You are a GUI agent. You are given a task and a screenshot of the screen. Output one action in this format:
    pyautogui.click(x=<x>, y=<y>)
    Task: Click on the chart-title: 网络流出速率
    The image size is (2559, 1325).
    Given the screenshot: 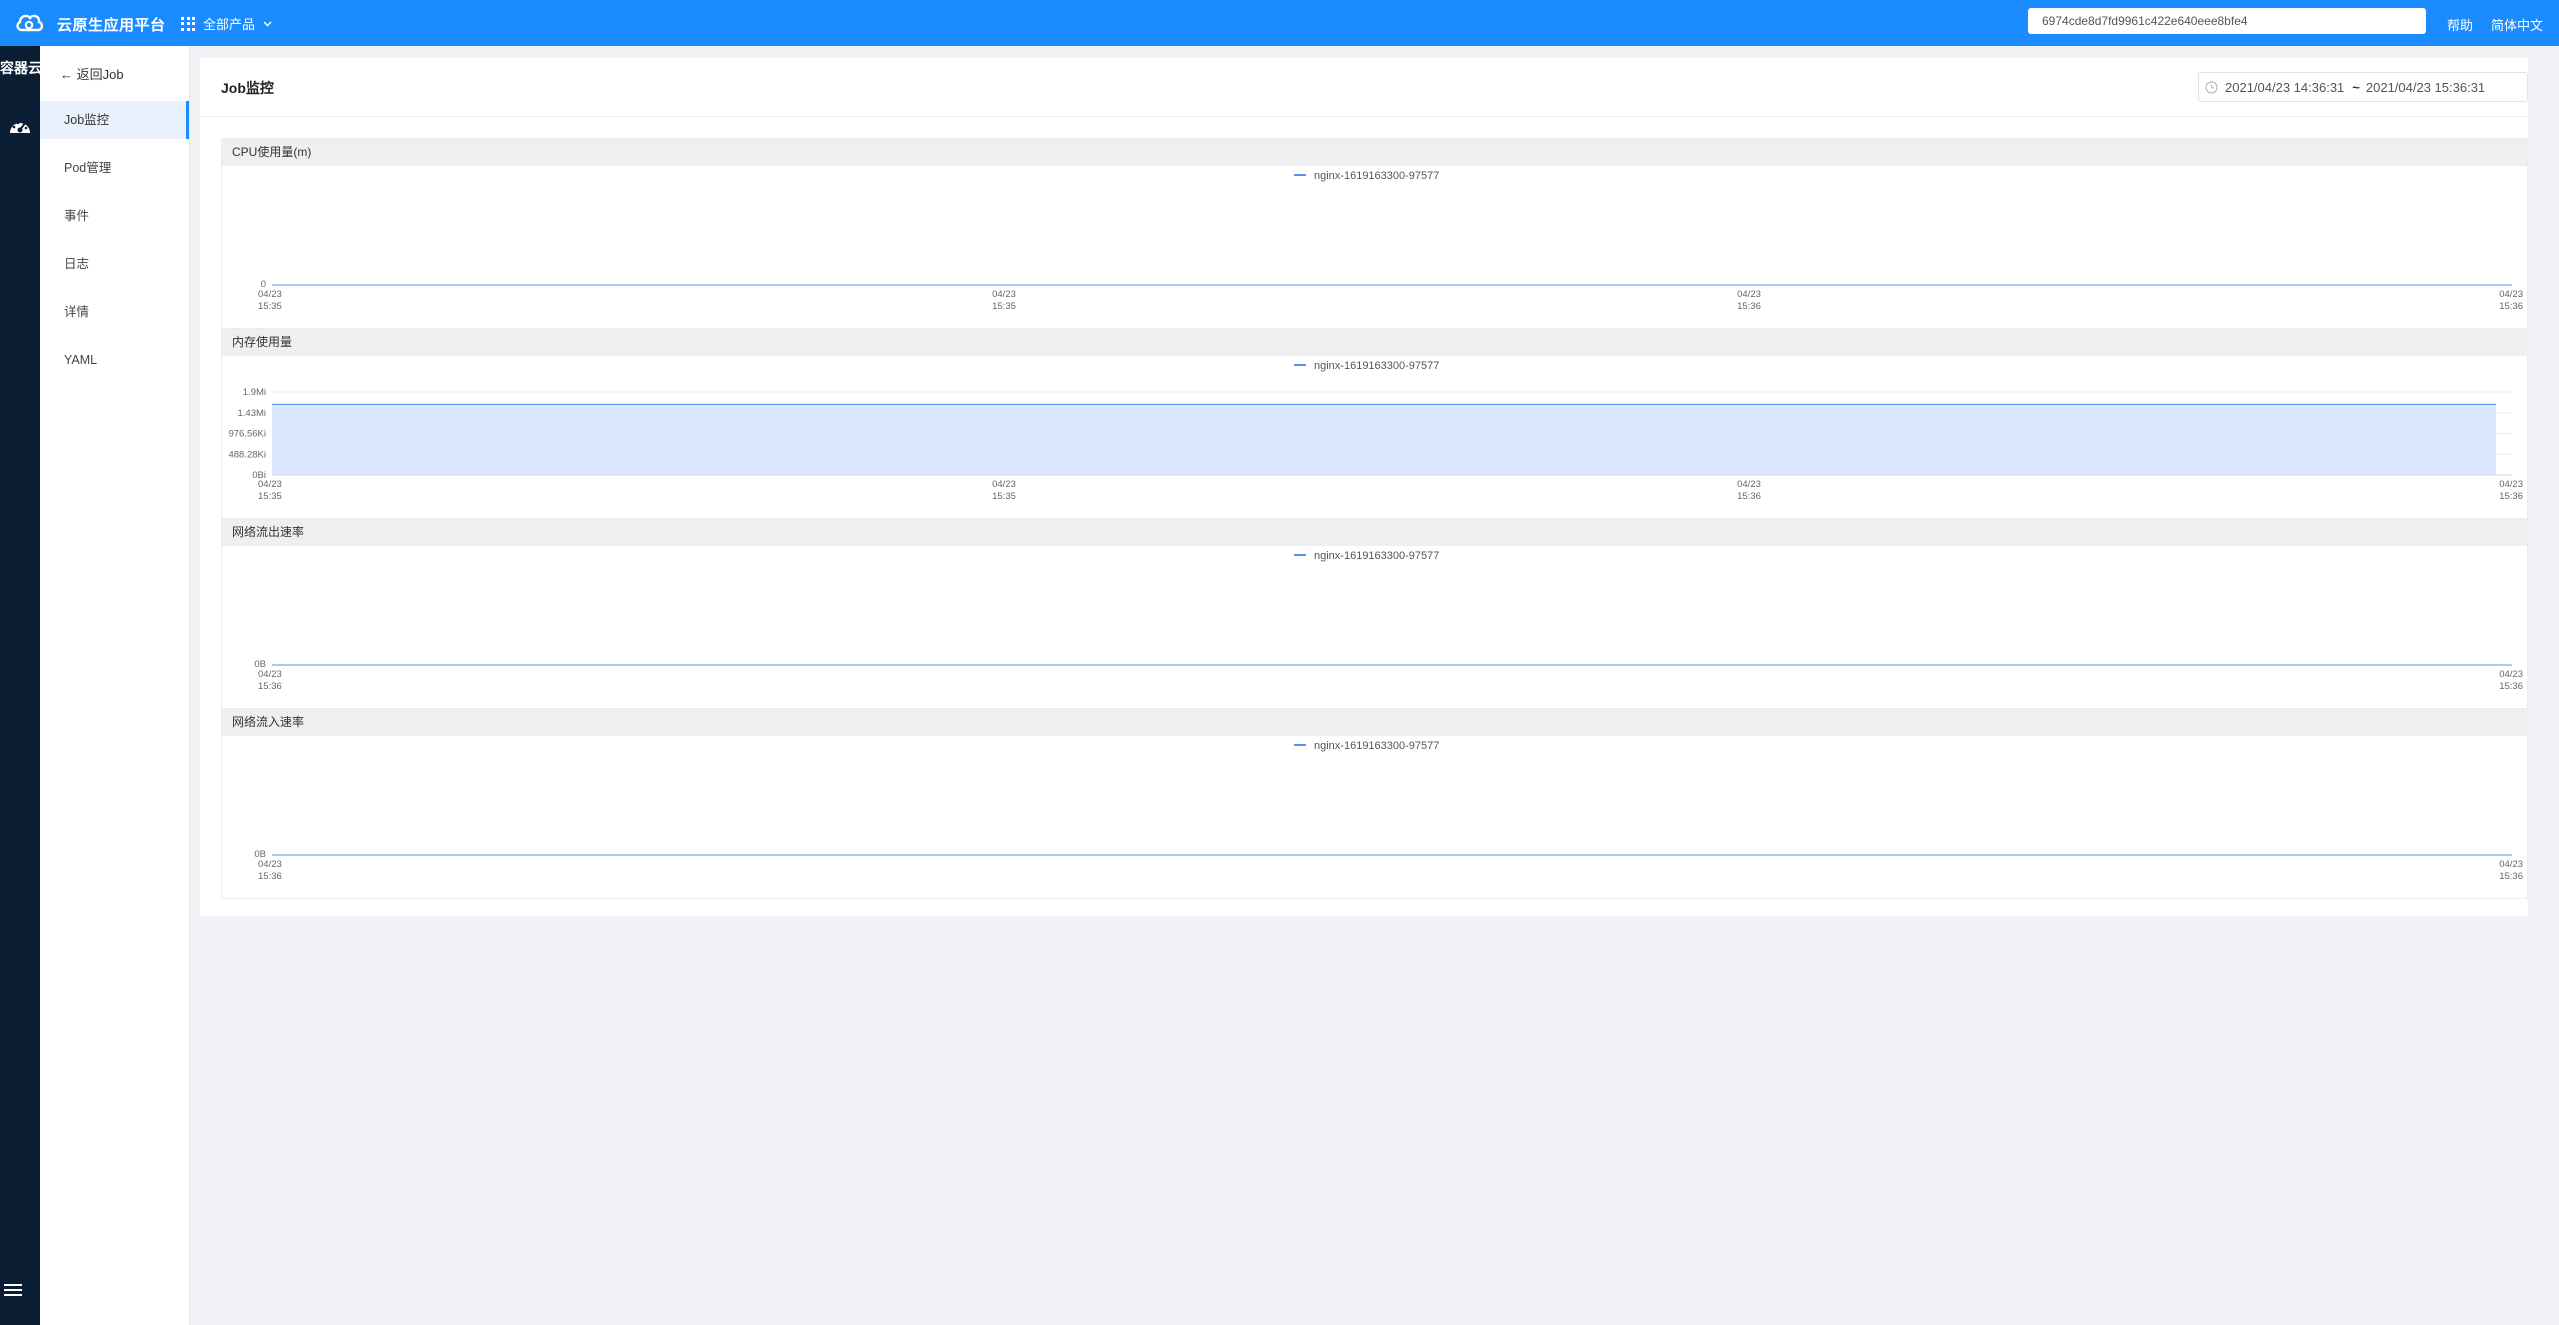 What is the action you would take?
    pyautogui.click(x=1374, y=532)
    